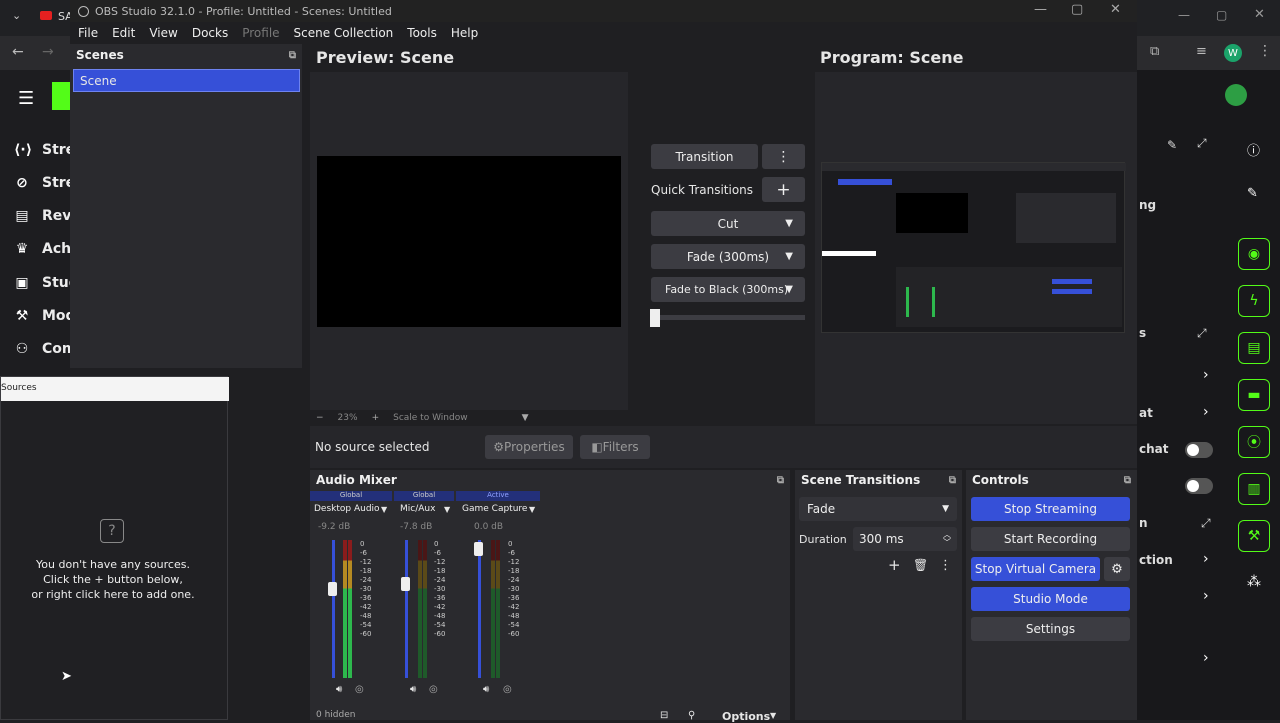  What do you see at coordinates (655, 318) in the screenshot?
I see `tbar-handle` at bounding box center [655, 318].